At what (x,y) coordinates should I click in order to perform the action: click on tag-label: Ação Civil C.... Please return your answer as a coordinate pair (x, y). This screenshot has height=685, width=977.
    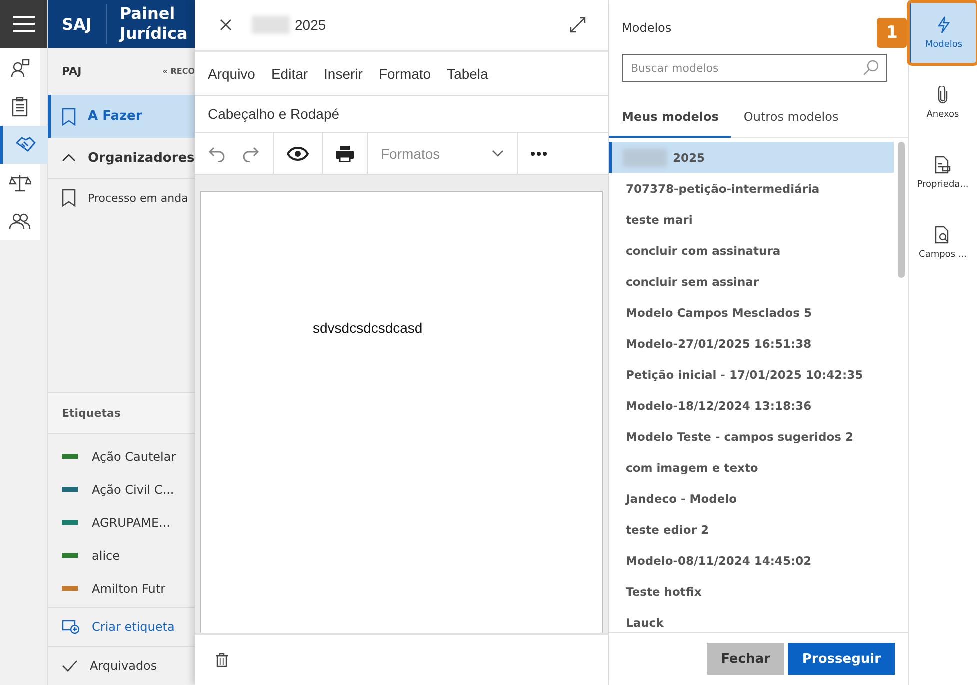
    Looking at the image, I should click on (133, 489).